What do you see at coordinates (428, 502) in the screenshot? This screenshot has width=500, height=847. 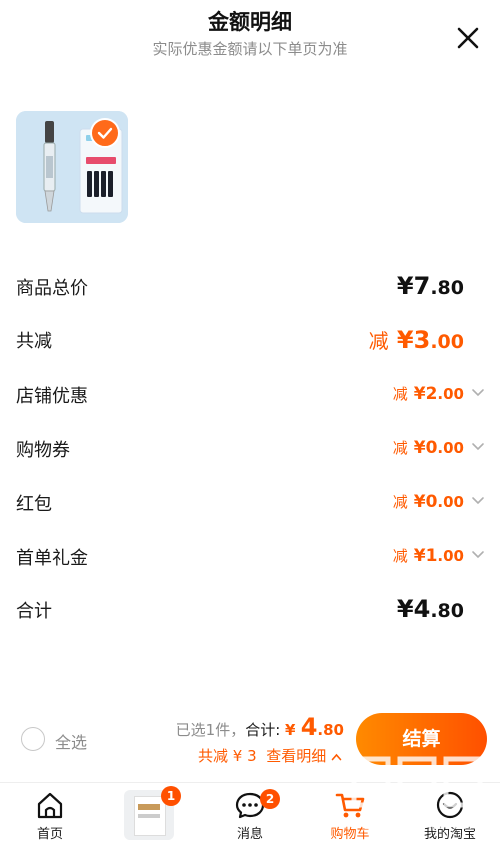 I see `red-packet-value: 减 ¥0.00` at bounding box center [428, 502].